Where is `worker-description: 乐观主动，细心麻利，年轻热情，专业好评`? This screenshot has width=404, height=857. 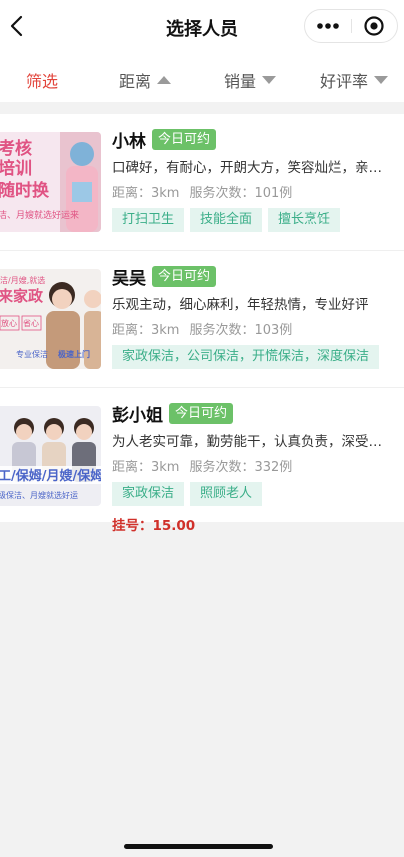 worker-description: 乐观主动，细心麻利，年轻热情，专业好评 is located at coordinates (240, 305).